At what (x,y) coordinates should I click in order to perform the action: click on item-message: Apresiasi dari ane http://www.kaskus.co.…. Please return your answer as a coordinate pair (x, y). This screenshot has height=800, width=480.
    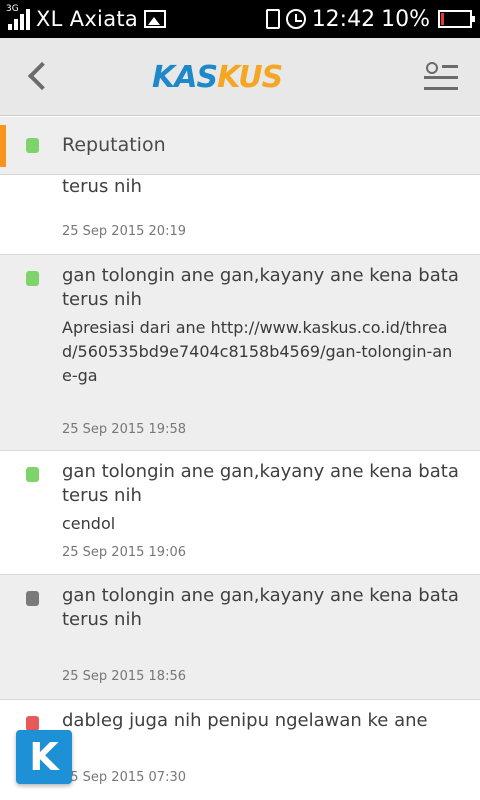
    Looking at the image, I should click on (257, 351).